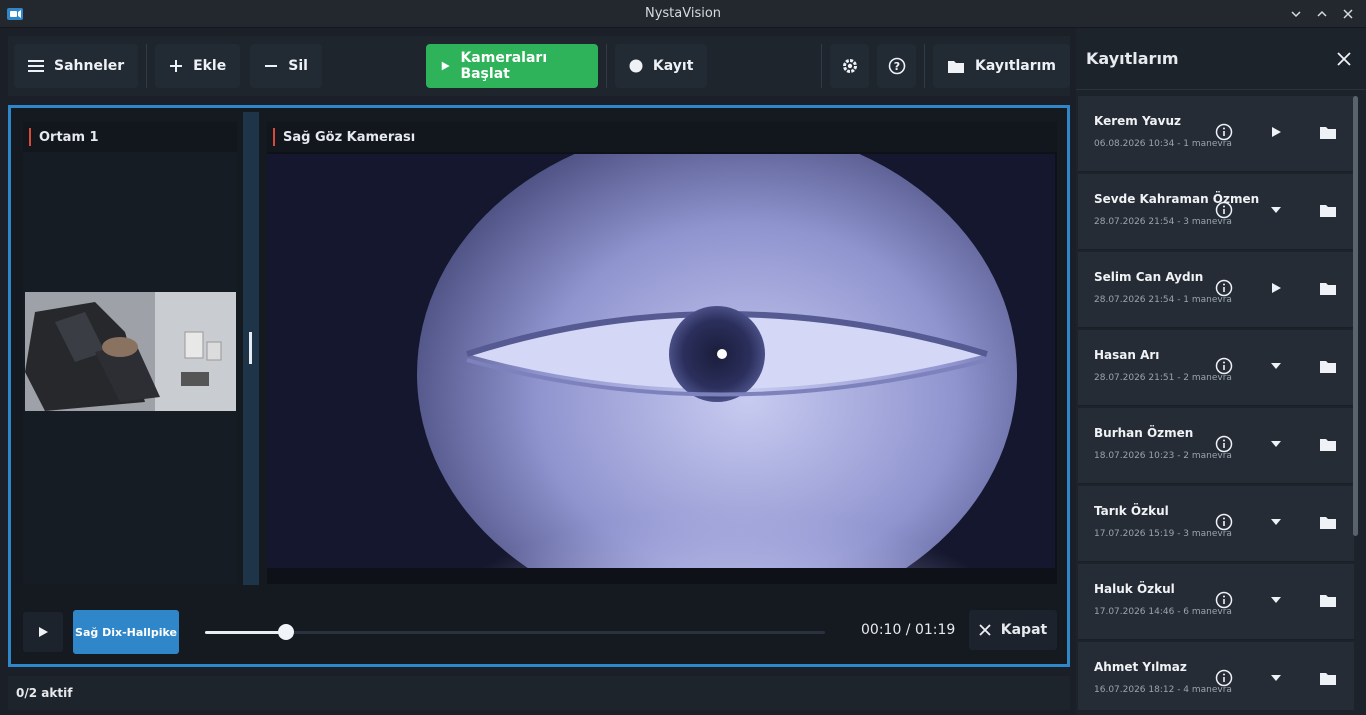 This screenshot has width=1366, height=715. Describe the element at coordinates (210, 66) in the screenshot. I see `add-label: Ekle` at that location.